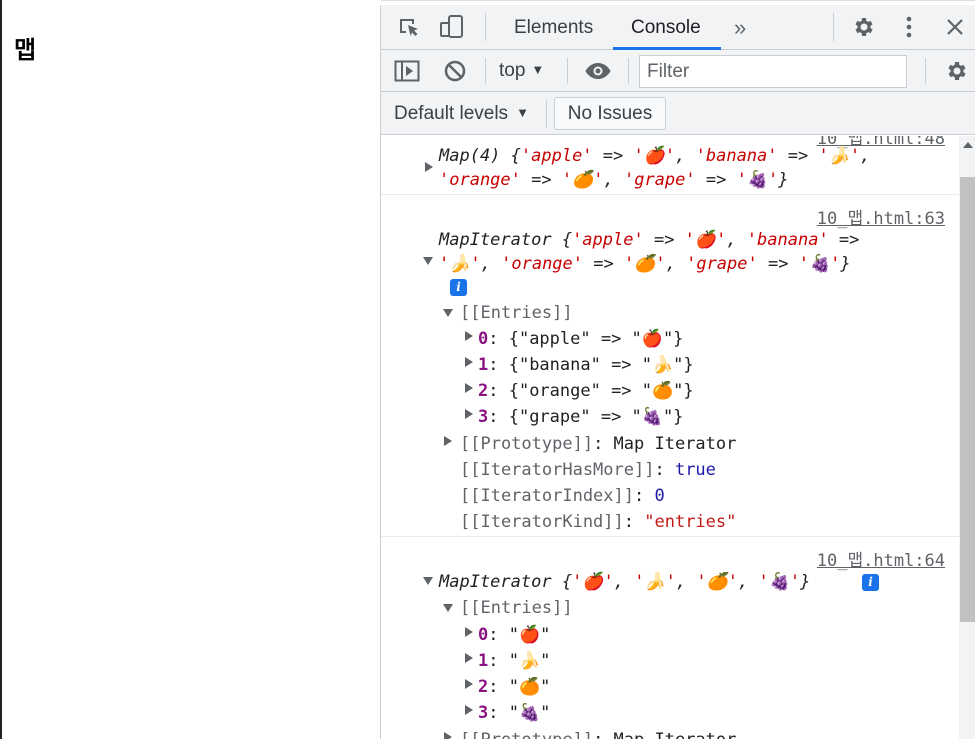  What do you see at coordinates (409, 28) in the screenshot?
I see `inspect-icon` at bounding box center [409, 28].